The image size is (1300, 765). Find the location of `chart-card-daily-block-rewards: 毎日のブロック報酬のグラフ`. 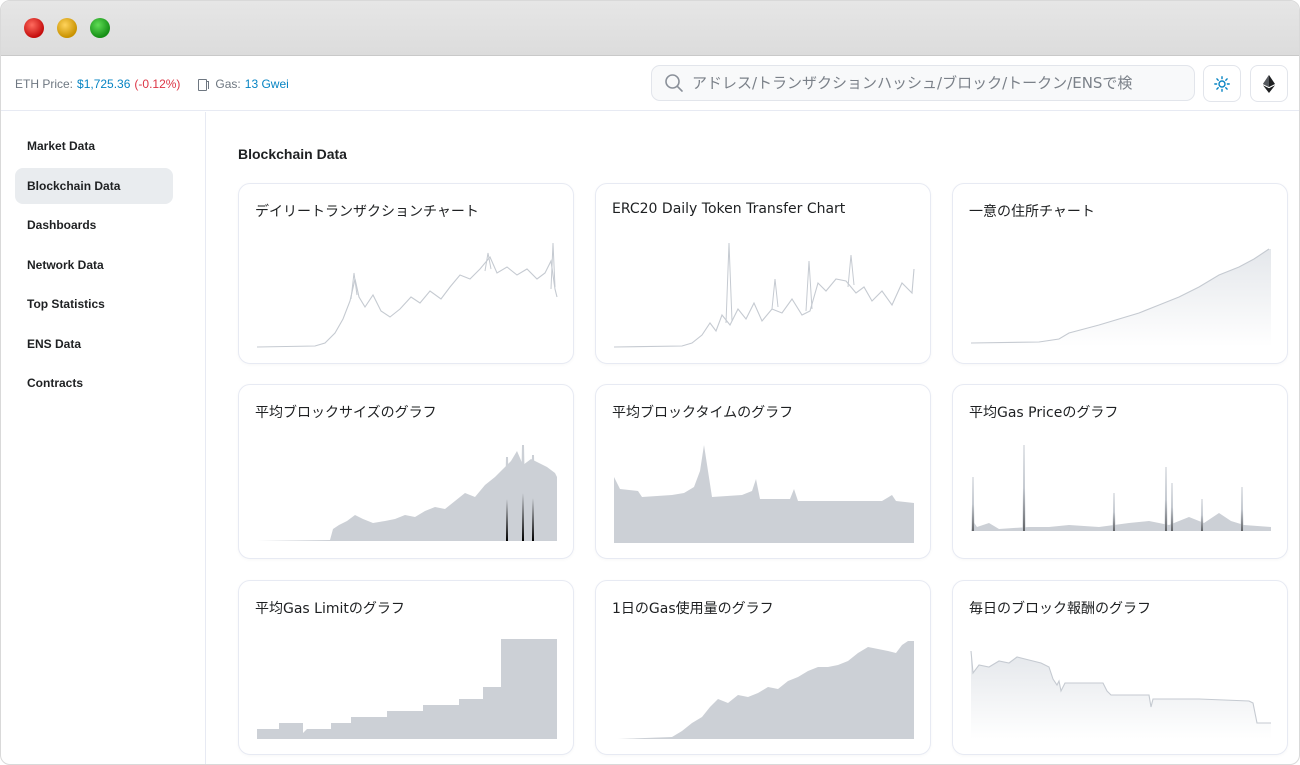

chart-card-daily-block-rewards: 毎日のブロック報酬のグラフ is located at coordinates (1120, 667).